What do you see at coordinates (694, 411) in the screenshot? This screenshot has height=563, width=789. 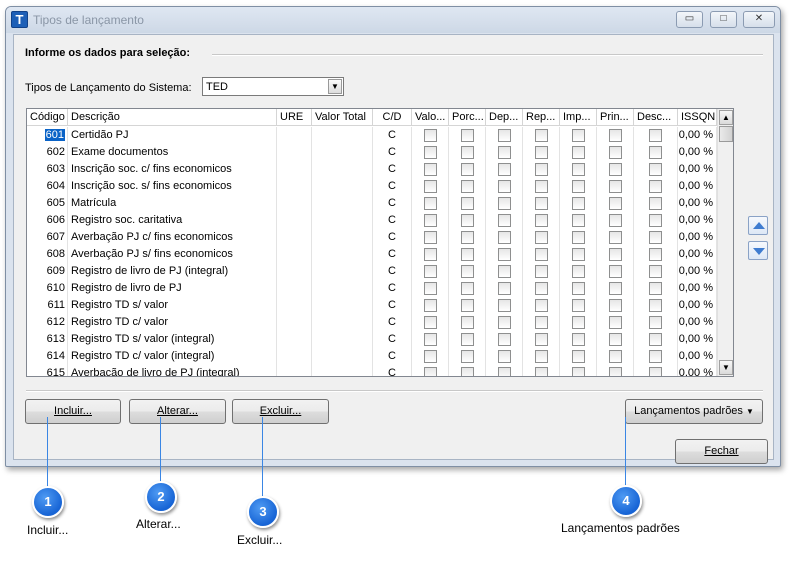 I see `lancamentos-padroes-button: Lançamentos padrões ▼` at bounding box center [694, 411].